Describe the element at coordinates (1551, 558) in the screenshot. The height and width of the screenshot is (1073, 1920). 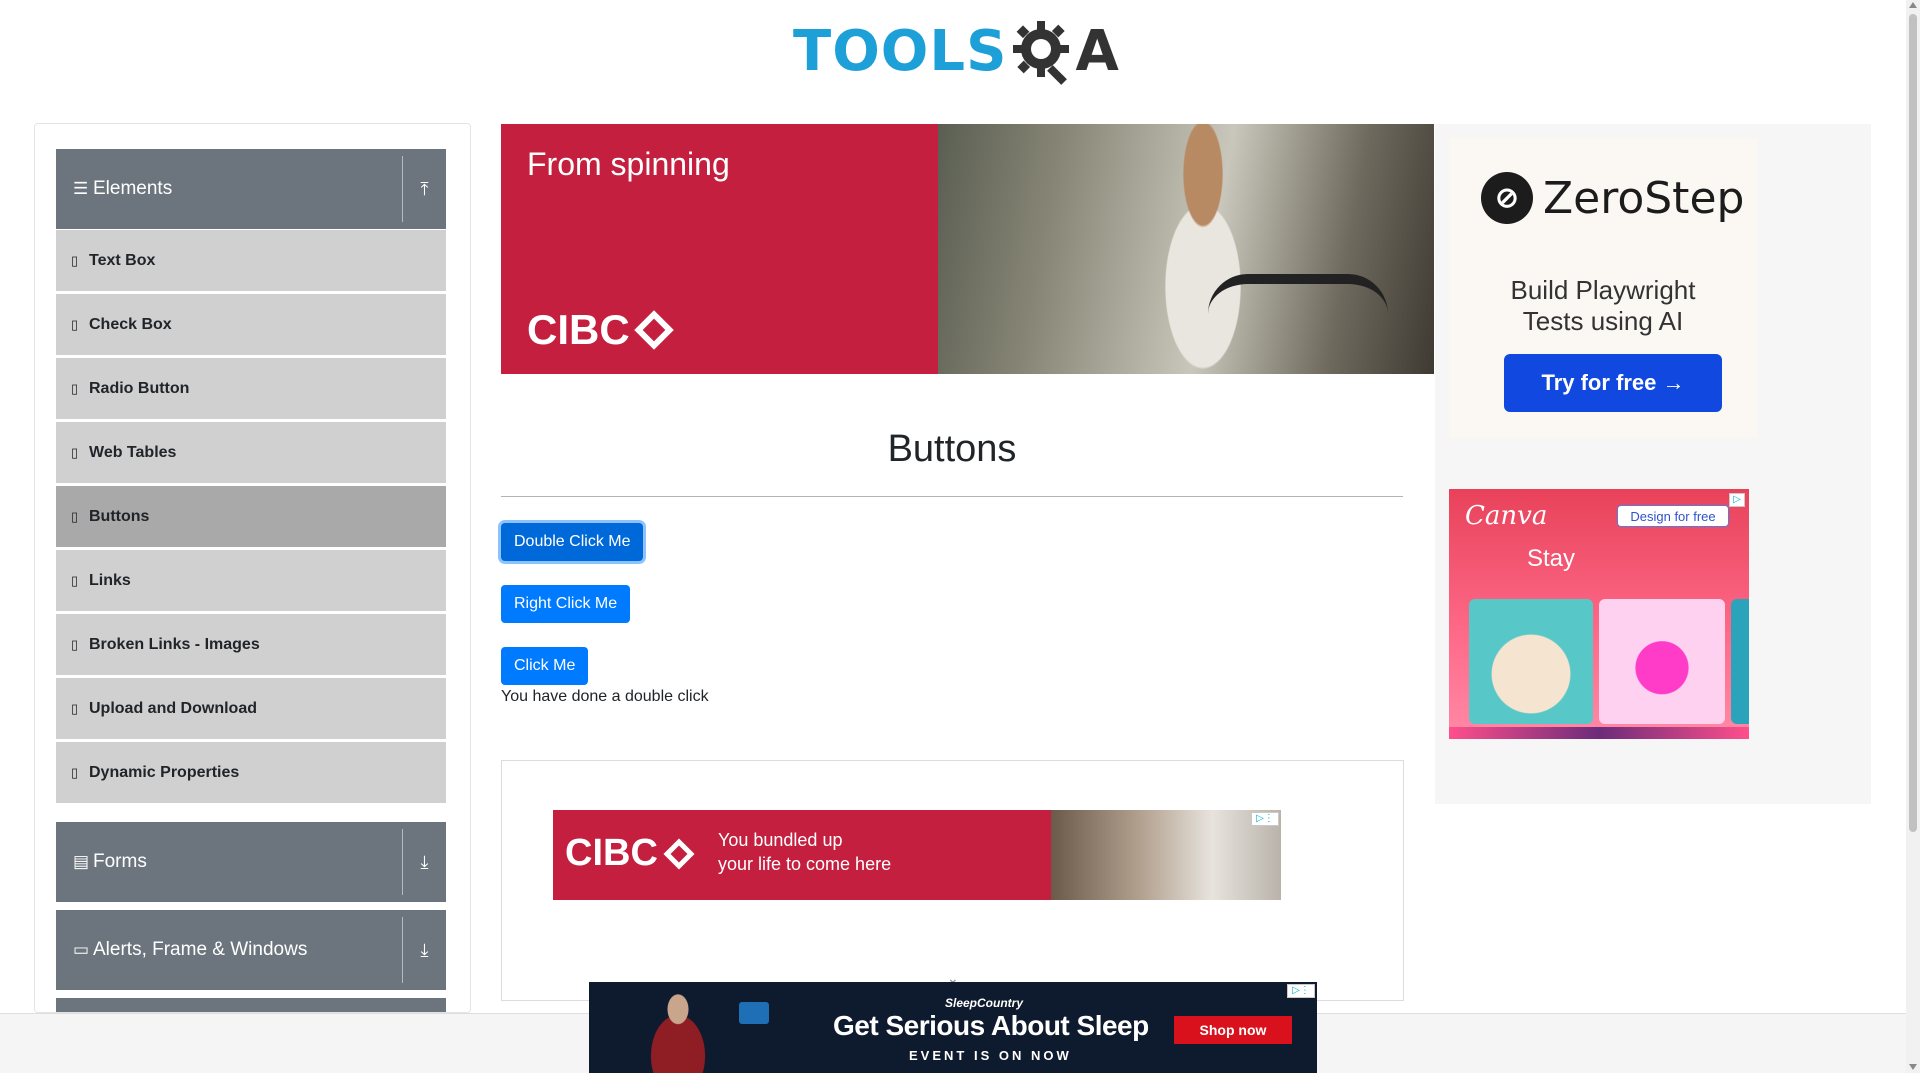
I see `canva-text: Stay` at that location.